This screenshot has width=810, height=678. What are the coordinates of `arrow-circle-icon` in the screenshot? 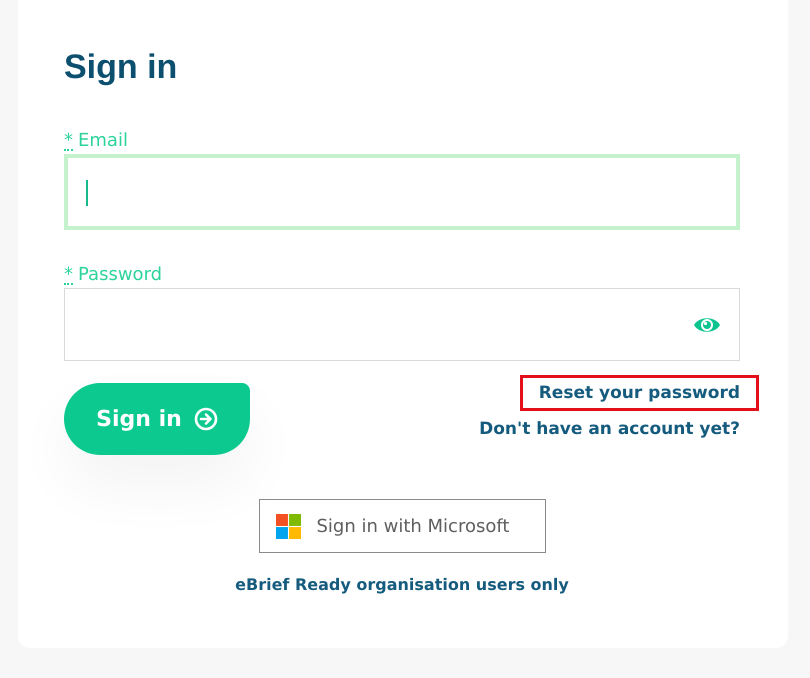 It's located at (206, 419).